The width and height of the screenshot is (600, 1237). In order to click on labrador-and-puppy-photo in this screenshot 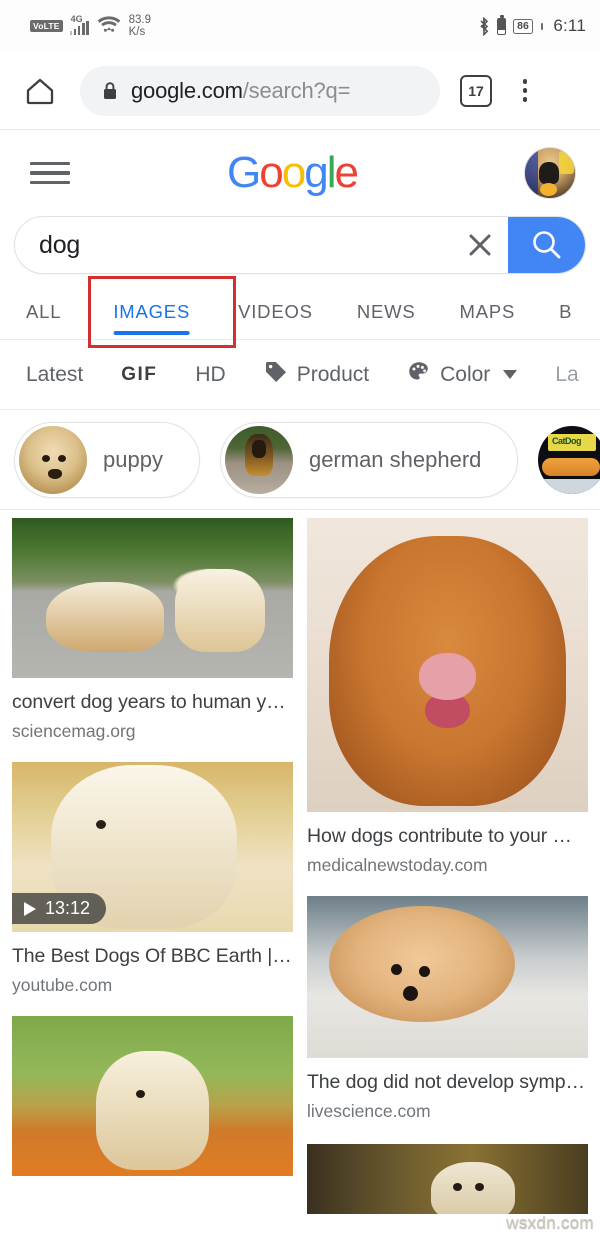, I will do `click(152, 598)`.